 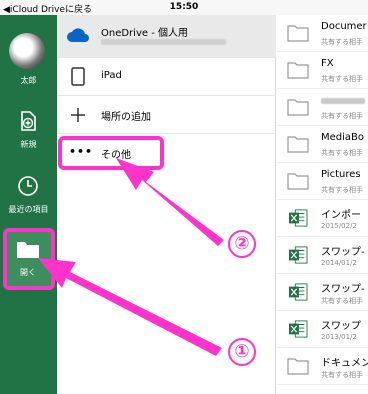 What do you see at coordinates (322, 107) in the screenshot?
I see `file-row: 共有する相手` at bounding box center [322, 107].